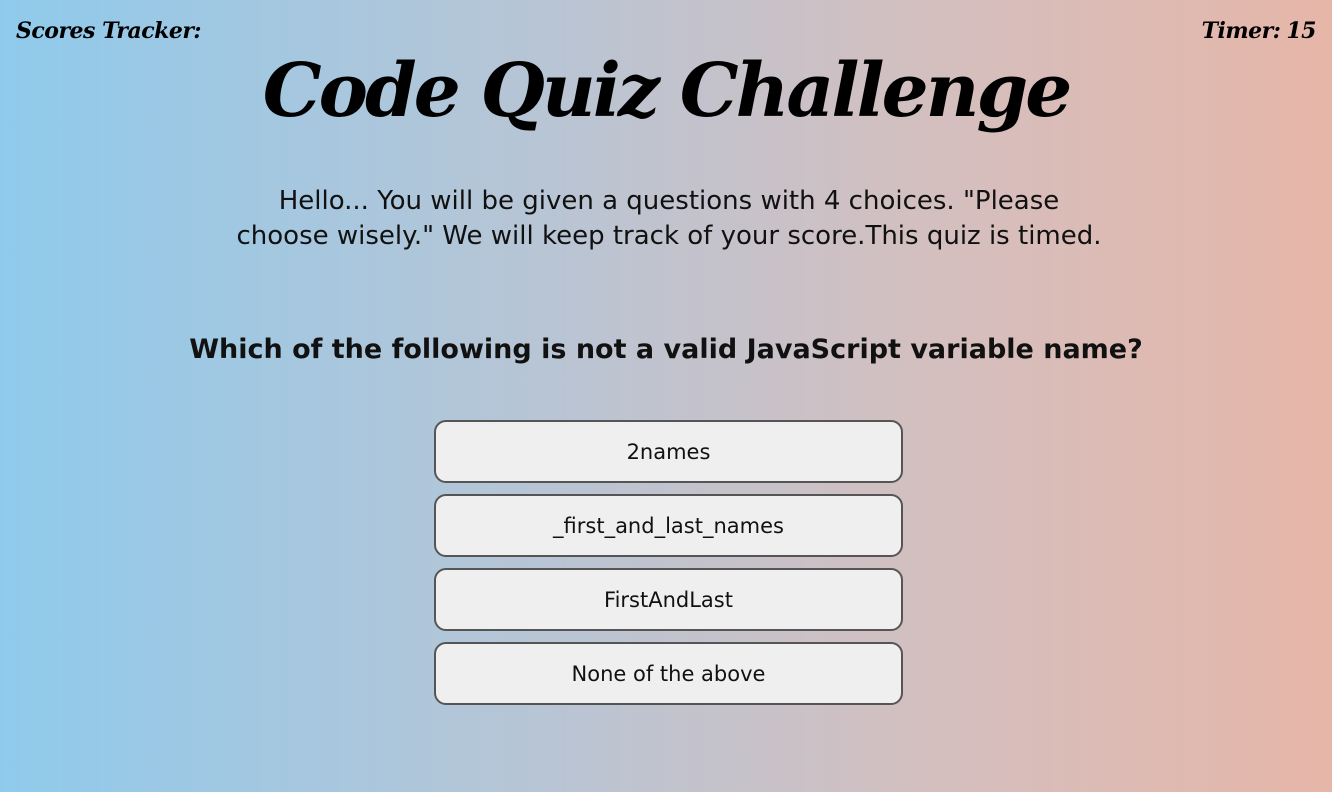  Describe the element at coordinates (1301, 31) in the screenshot. I see `timer-value: 15` at that location.